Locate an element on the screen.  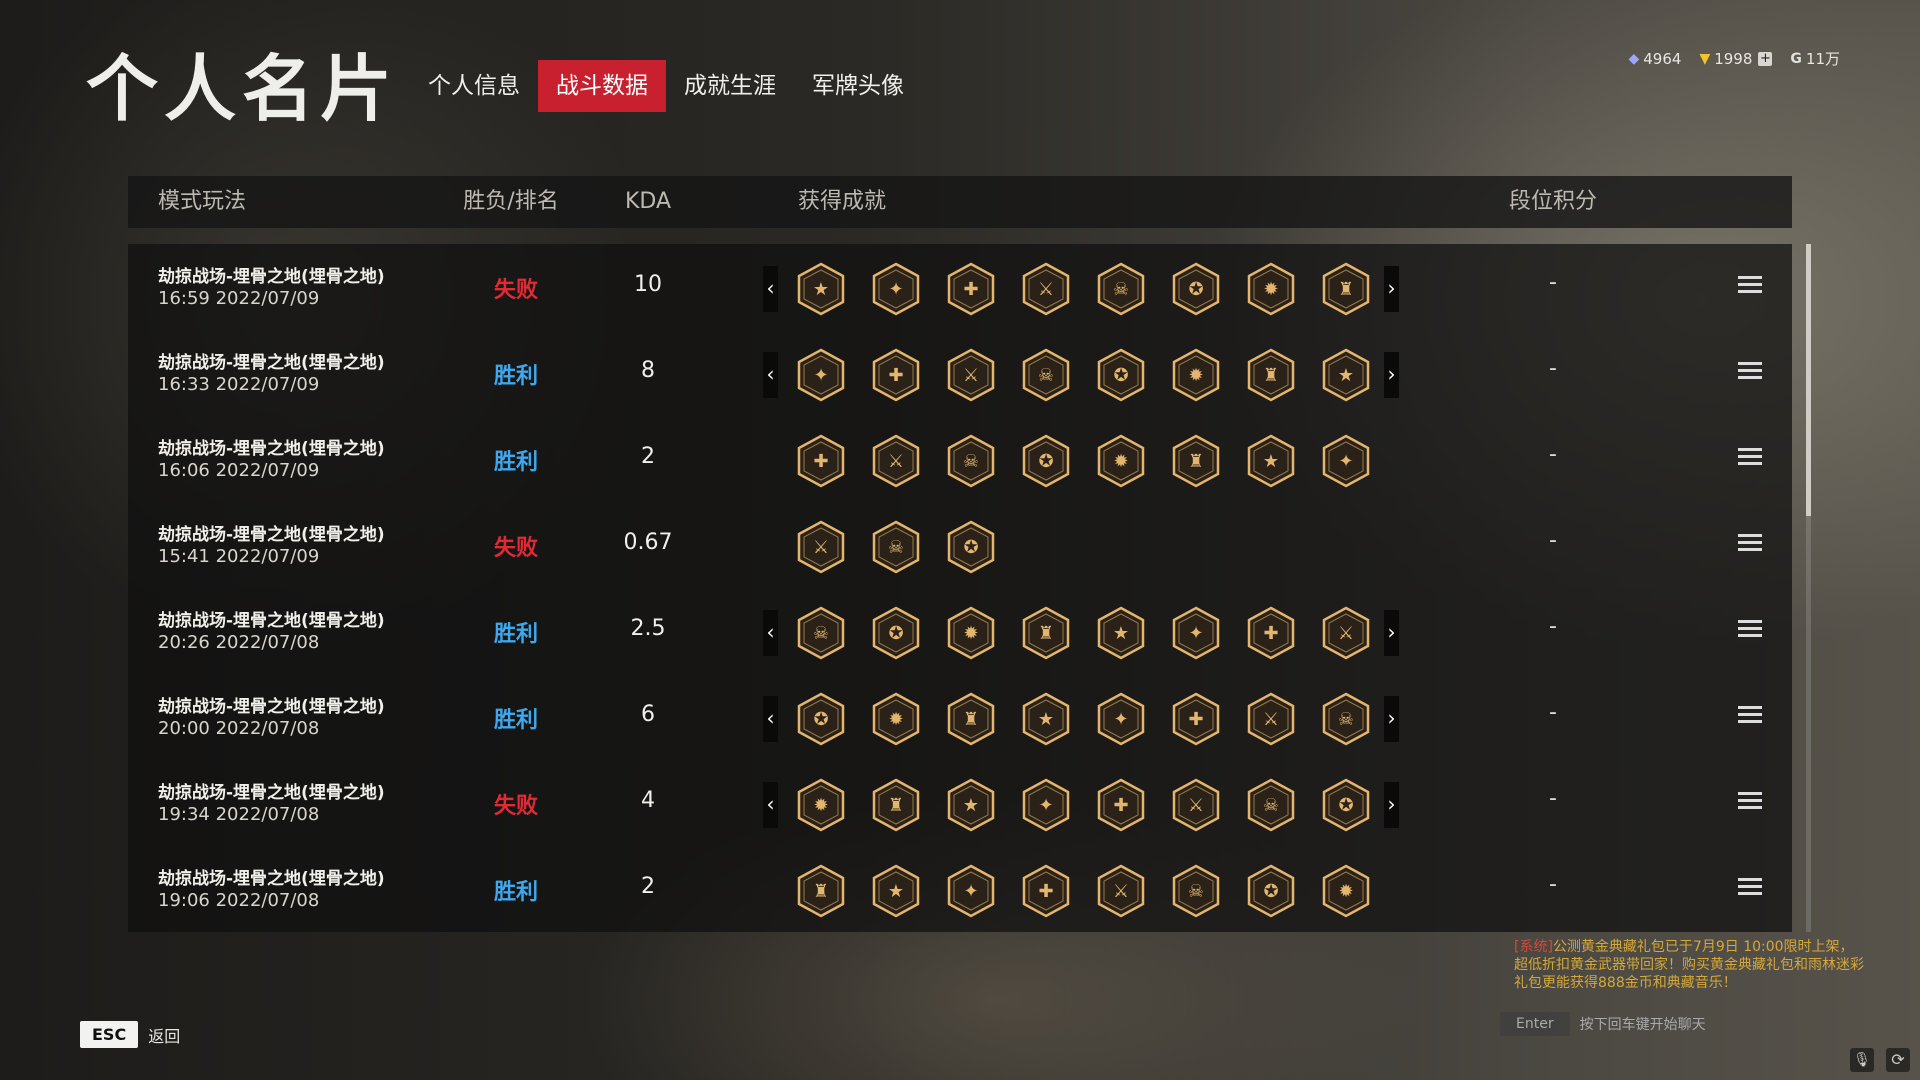
tab-achievements: 成就生涯 is located at coordinates (730, 86).